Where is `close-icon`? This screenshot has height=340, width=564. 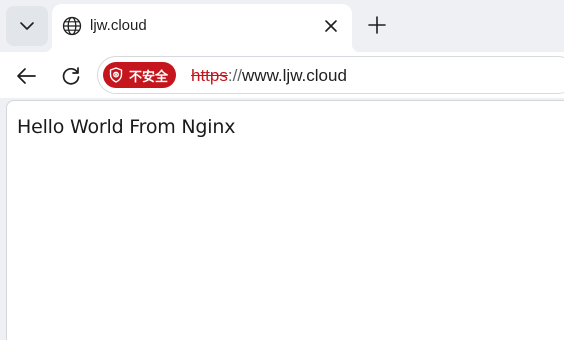 close-icon is located at coordinates (331, 26).